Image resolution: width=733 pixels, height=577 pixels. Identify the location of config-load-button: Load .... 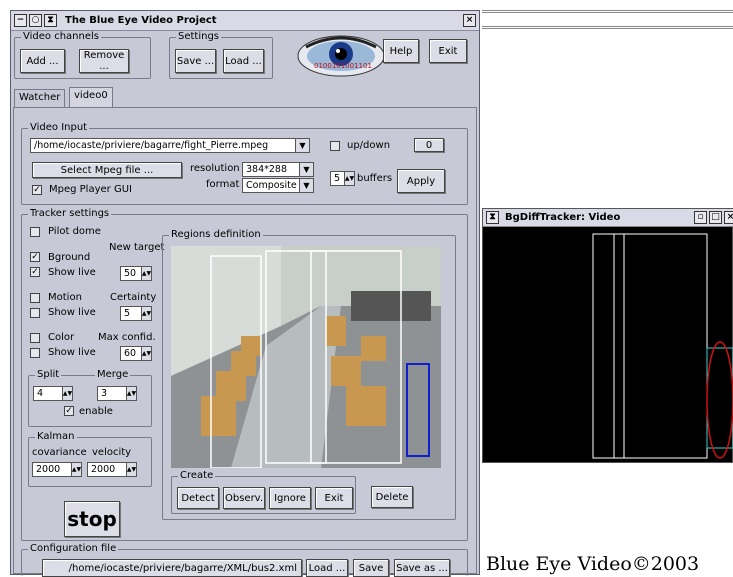
(327, 568).